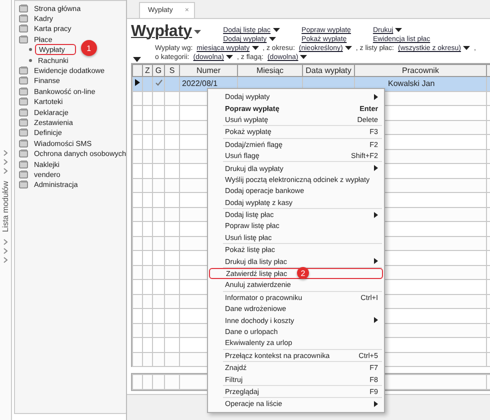 The height and width of the screenshot is (420, 490). What do you see at coordinates (88, 48) in the screenshot?
I see `step-badge: 1` at bounding box center [88, 48].